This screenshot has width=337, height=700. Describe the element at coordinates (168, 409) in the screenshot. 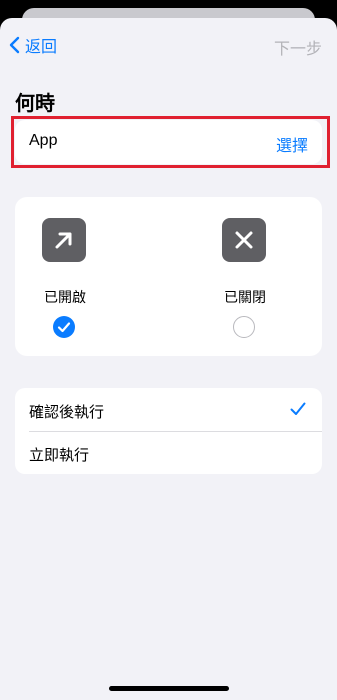

I see `run-mode-confirm: 確認後執行` at that location.